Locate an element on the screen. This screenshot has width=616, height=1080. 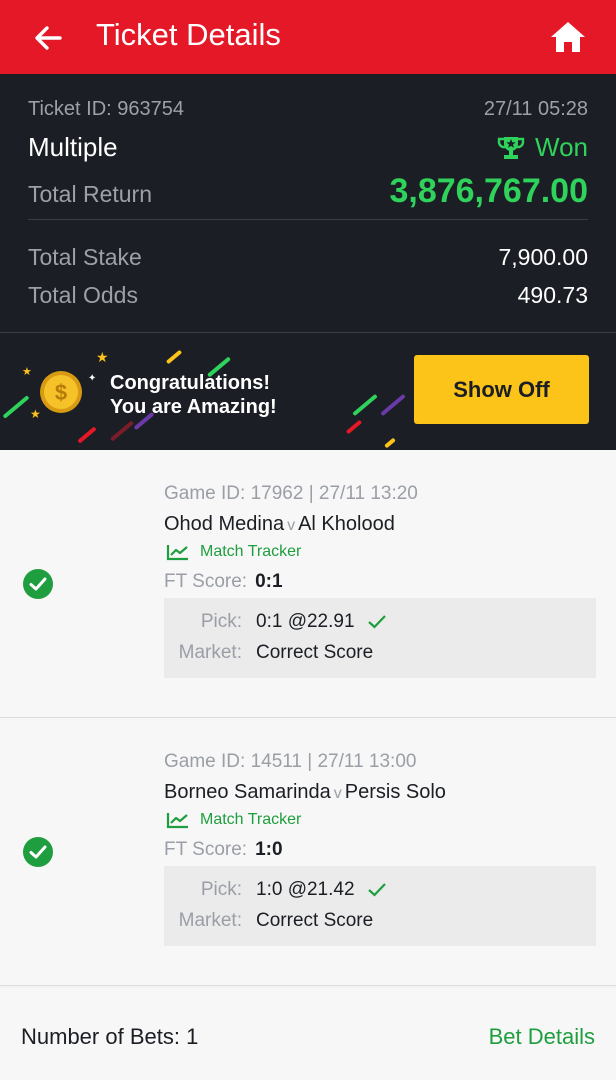
show-off-button: Show Off is located at coordinates (501, 389).